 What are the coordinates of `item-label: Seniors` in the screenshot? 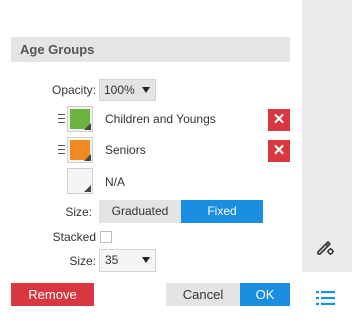 It's located at (125, 150).